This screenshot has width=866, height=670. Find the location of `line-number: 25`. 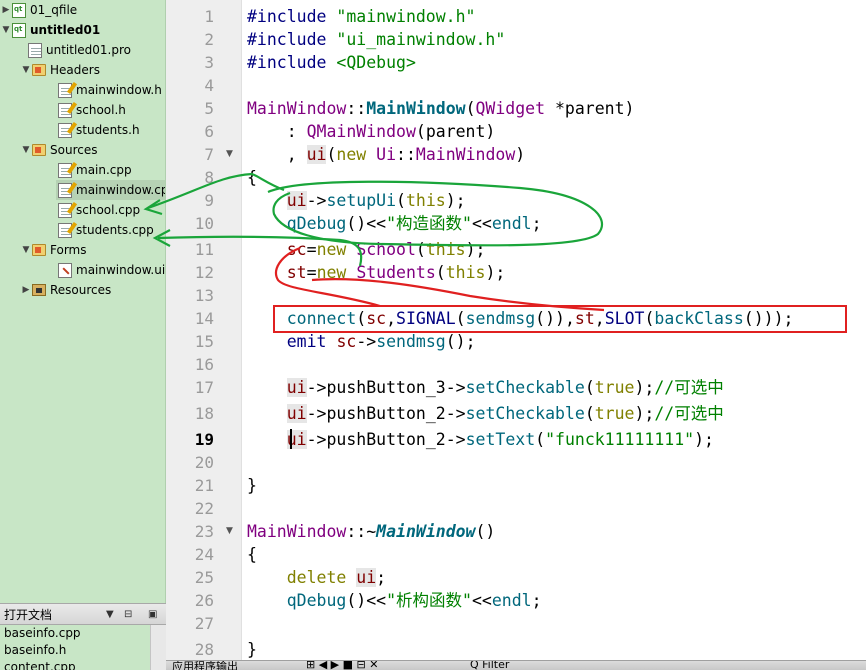

line-number: 25 is located at coordinates (204, 577).